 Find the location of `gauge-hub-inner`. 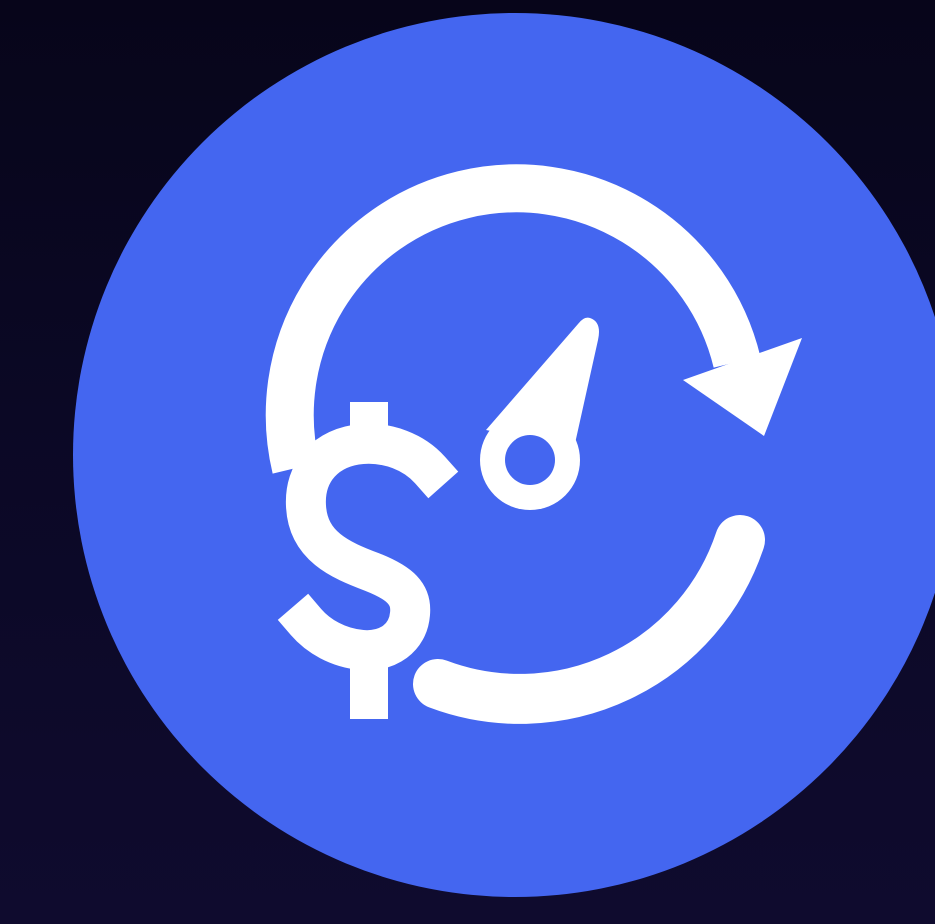

gauge-hub-inner is located at coordinates (530, 460).